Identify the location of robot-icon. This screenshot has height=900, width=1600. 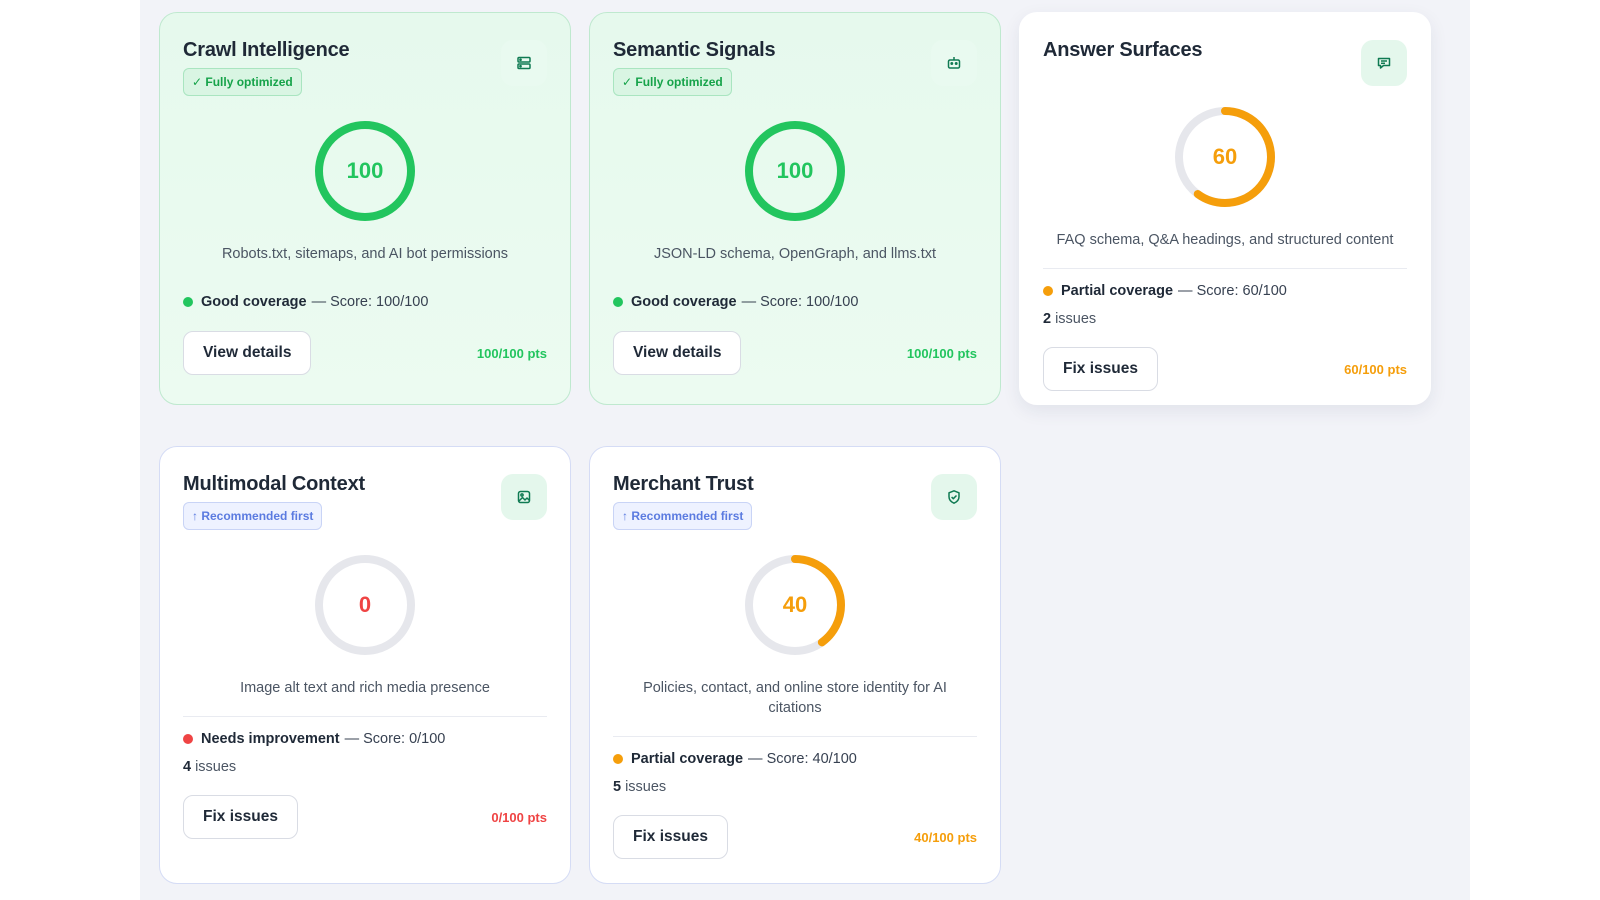
(954, 63).